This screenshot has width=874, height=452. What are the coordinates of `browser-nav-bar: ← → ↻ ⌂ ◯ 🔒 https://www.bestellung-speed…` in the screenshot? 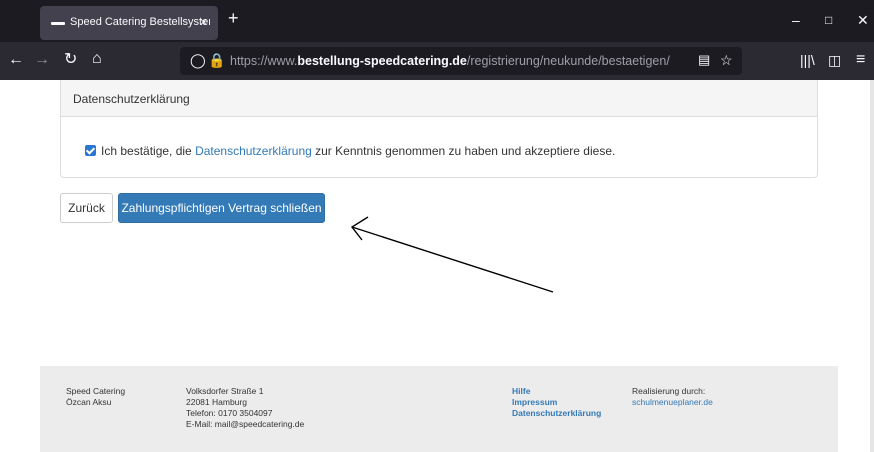 It's located at (437, 61).